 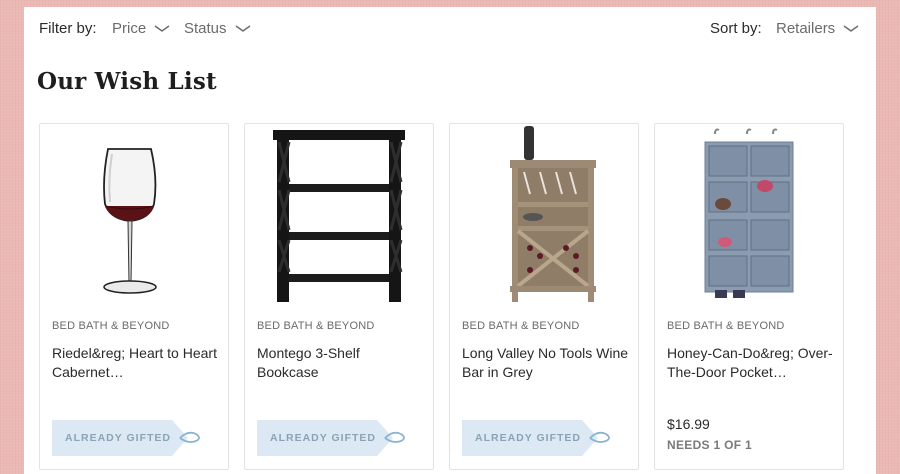 I want to click on price-filter-dropdown: Price, so click(x=141, y=28).